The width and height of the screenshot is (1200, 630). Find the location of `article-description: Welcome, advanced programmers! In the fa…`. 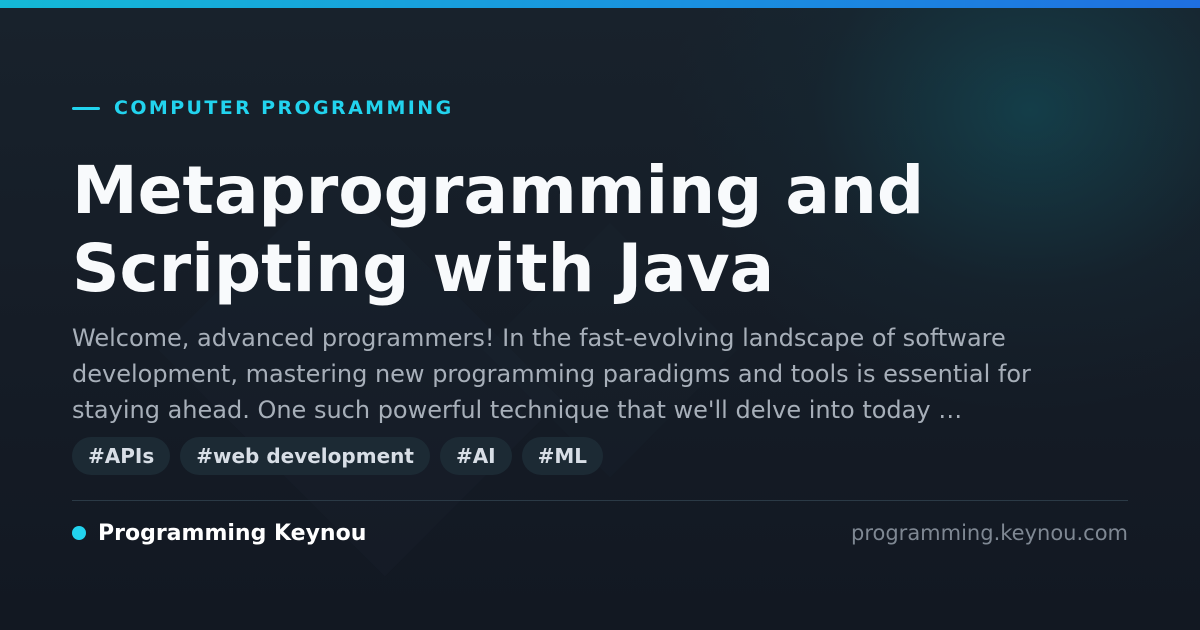

article-description: Welcome, advanced programmers! In the fa… is located at coordinates (551, 374).